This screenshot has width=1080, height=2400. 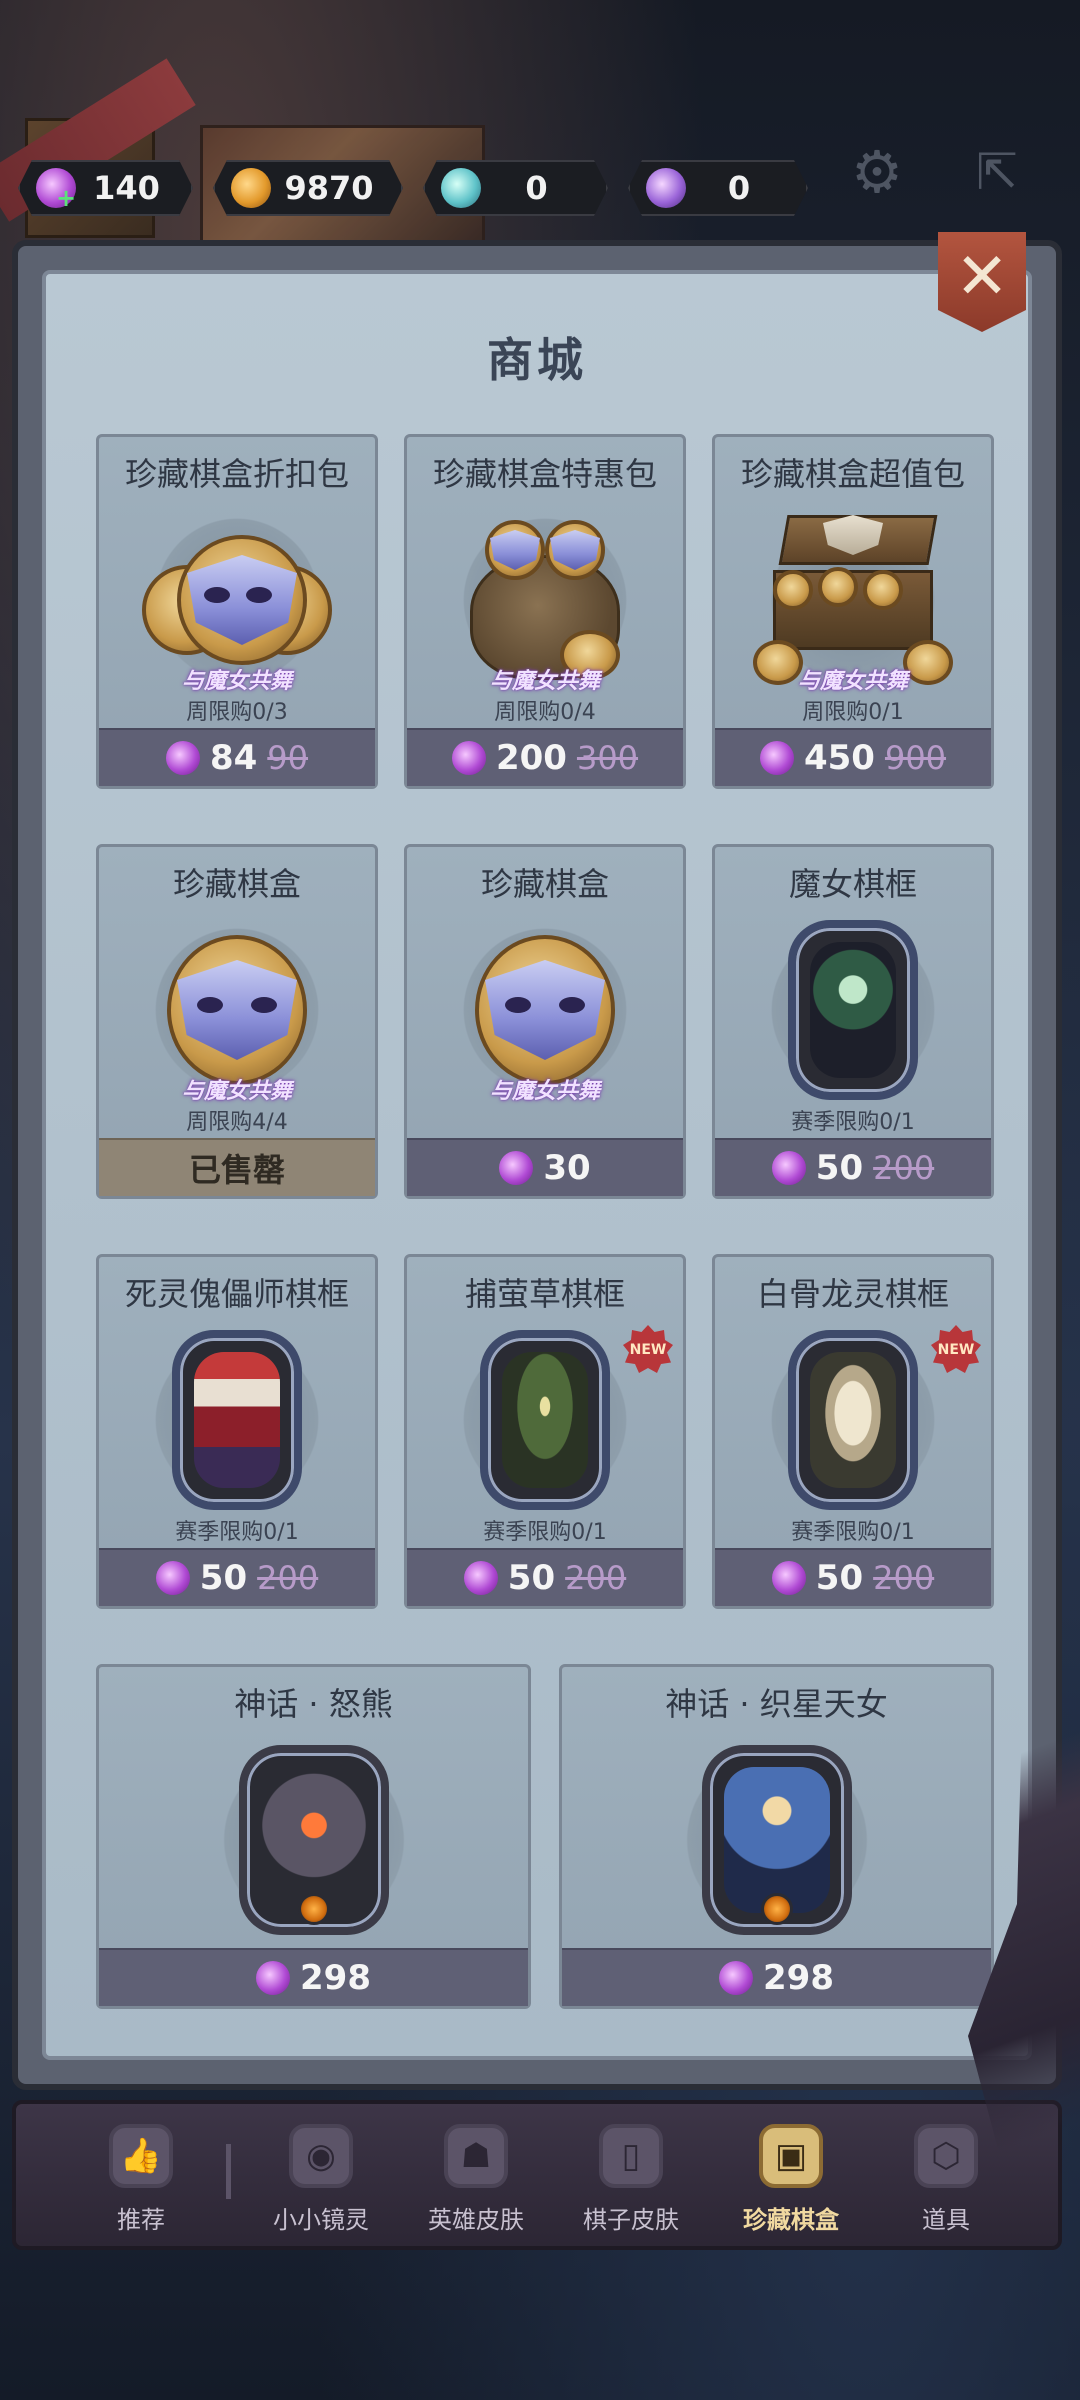 What do you see at coordinates (791, 2179) in the screenshot?
I see `nav-item-collector-box: ▣ 珍藏棋盒` at bounding box center [791, 2179].